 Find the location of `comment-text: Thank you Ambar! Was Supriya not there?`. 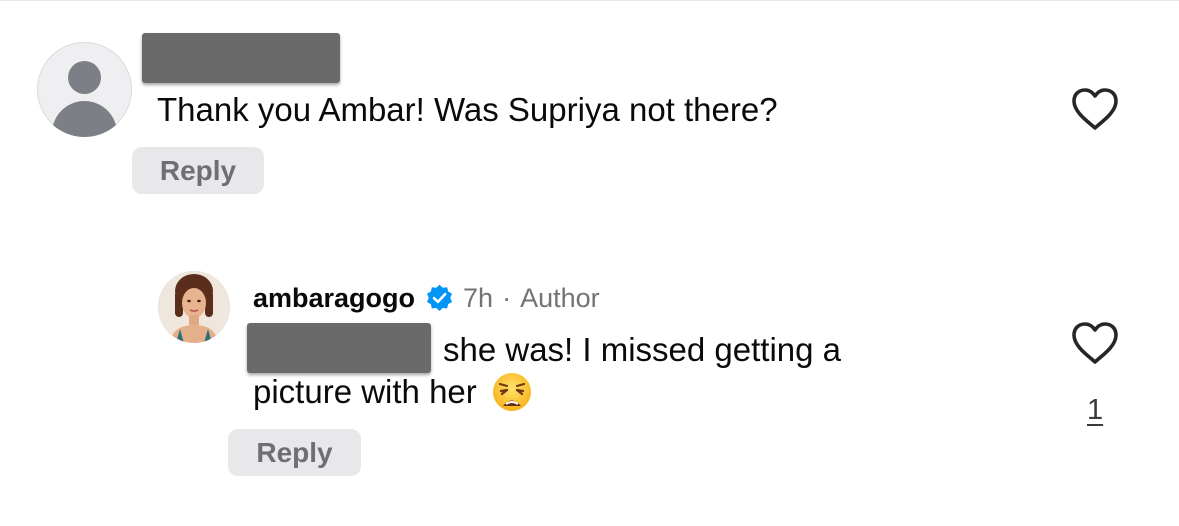

comment-text: Thank you Ambar! Was Supriya not there? is located at coordinates (467, 109).